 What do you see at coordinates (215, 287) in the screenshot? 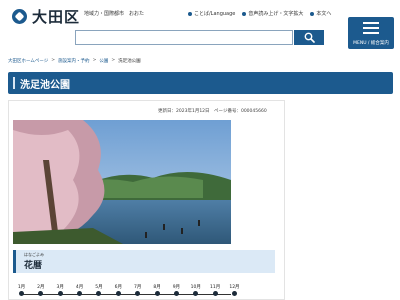
I see `month-label: 11月` at bounding box center [215, 287].